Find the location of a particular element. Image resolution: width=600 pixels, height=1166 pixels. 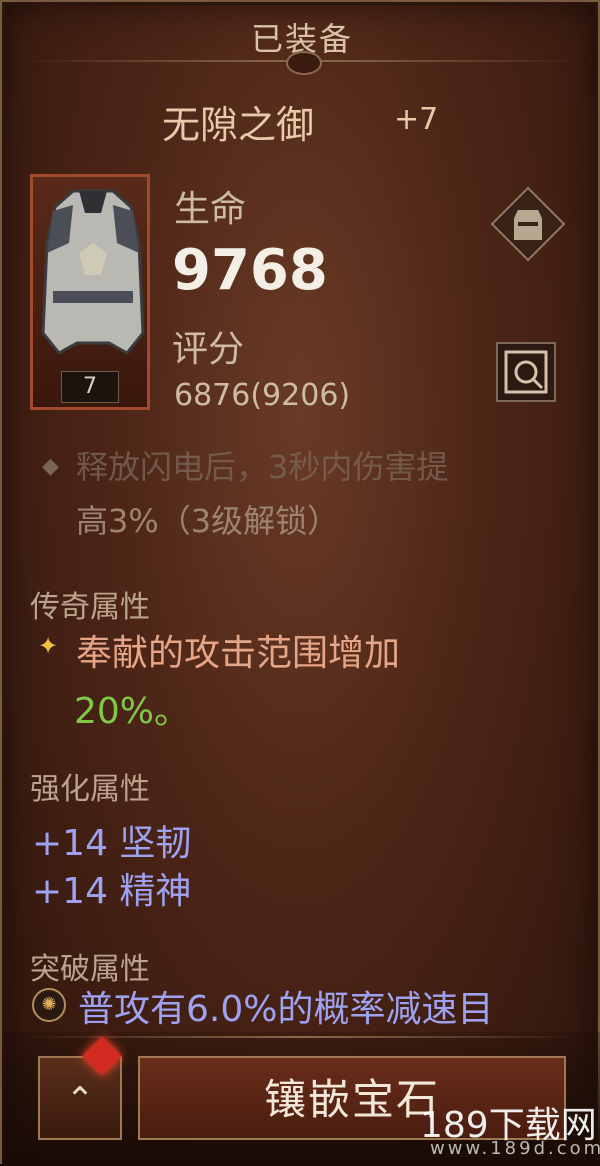

item-level-badge: 7 is located at coordinates (90, 387).